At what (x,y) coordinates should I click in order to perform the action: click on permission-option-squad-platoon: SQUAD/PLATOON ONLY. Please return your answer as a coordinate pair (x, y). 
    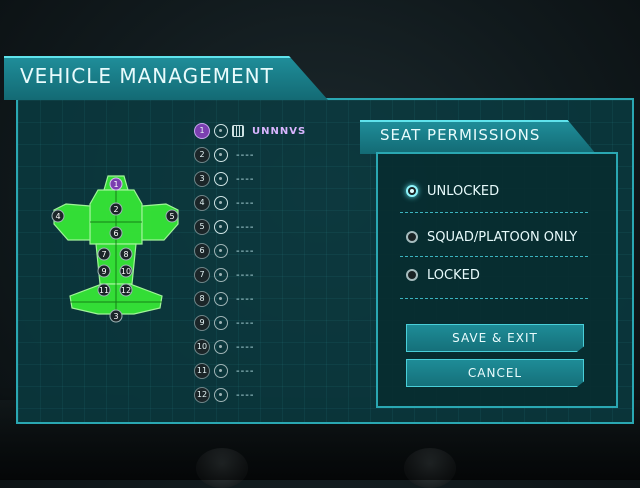
    Looking at the image, I should click on (491, 237).